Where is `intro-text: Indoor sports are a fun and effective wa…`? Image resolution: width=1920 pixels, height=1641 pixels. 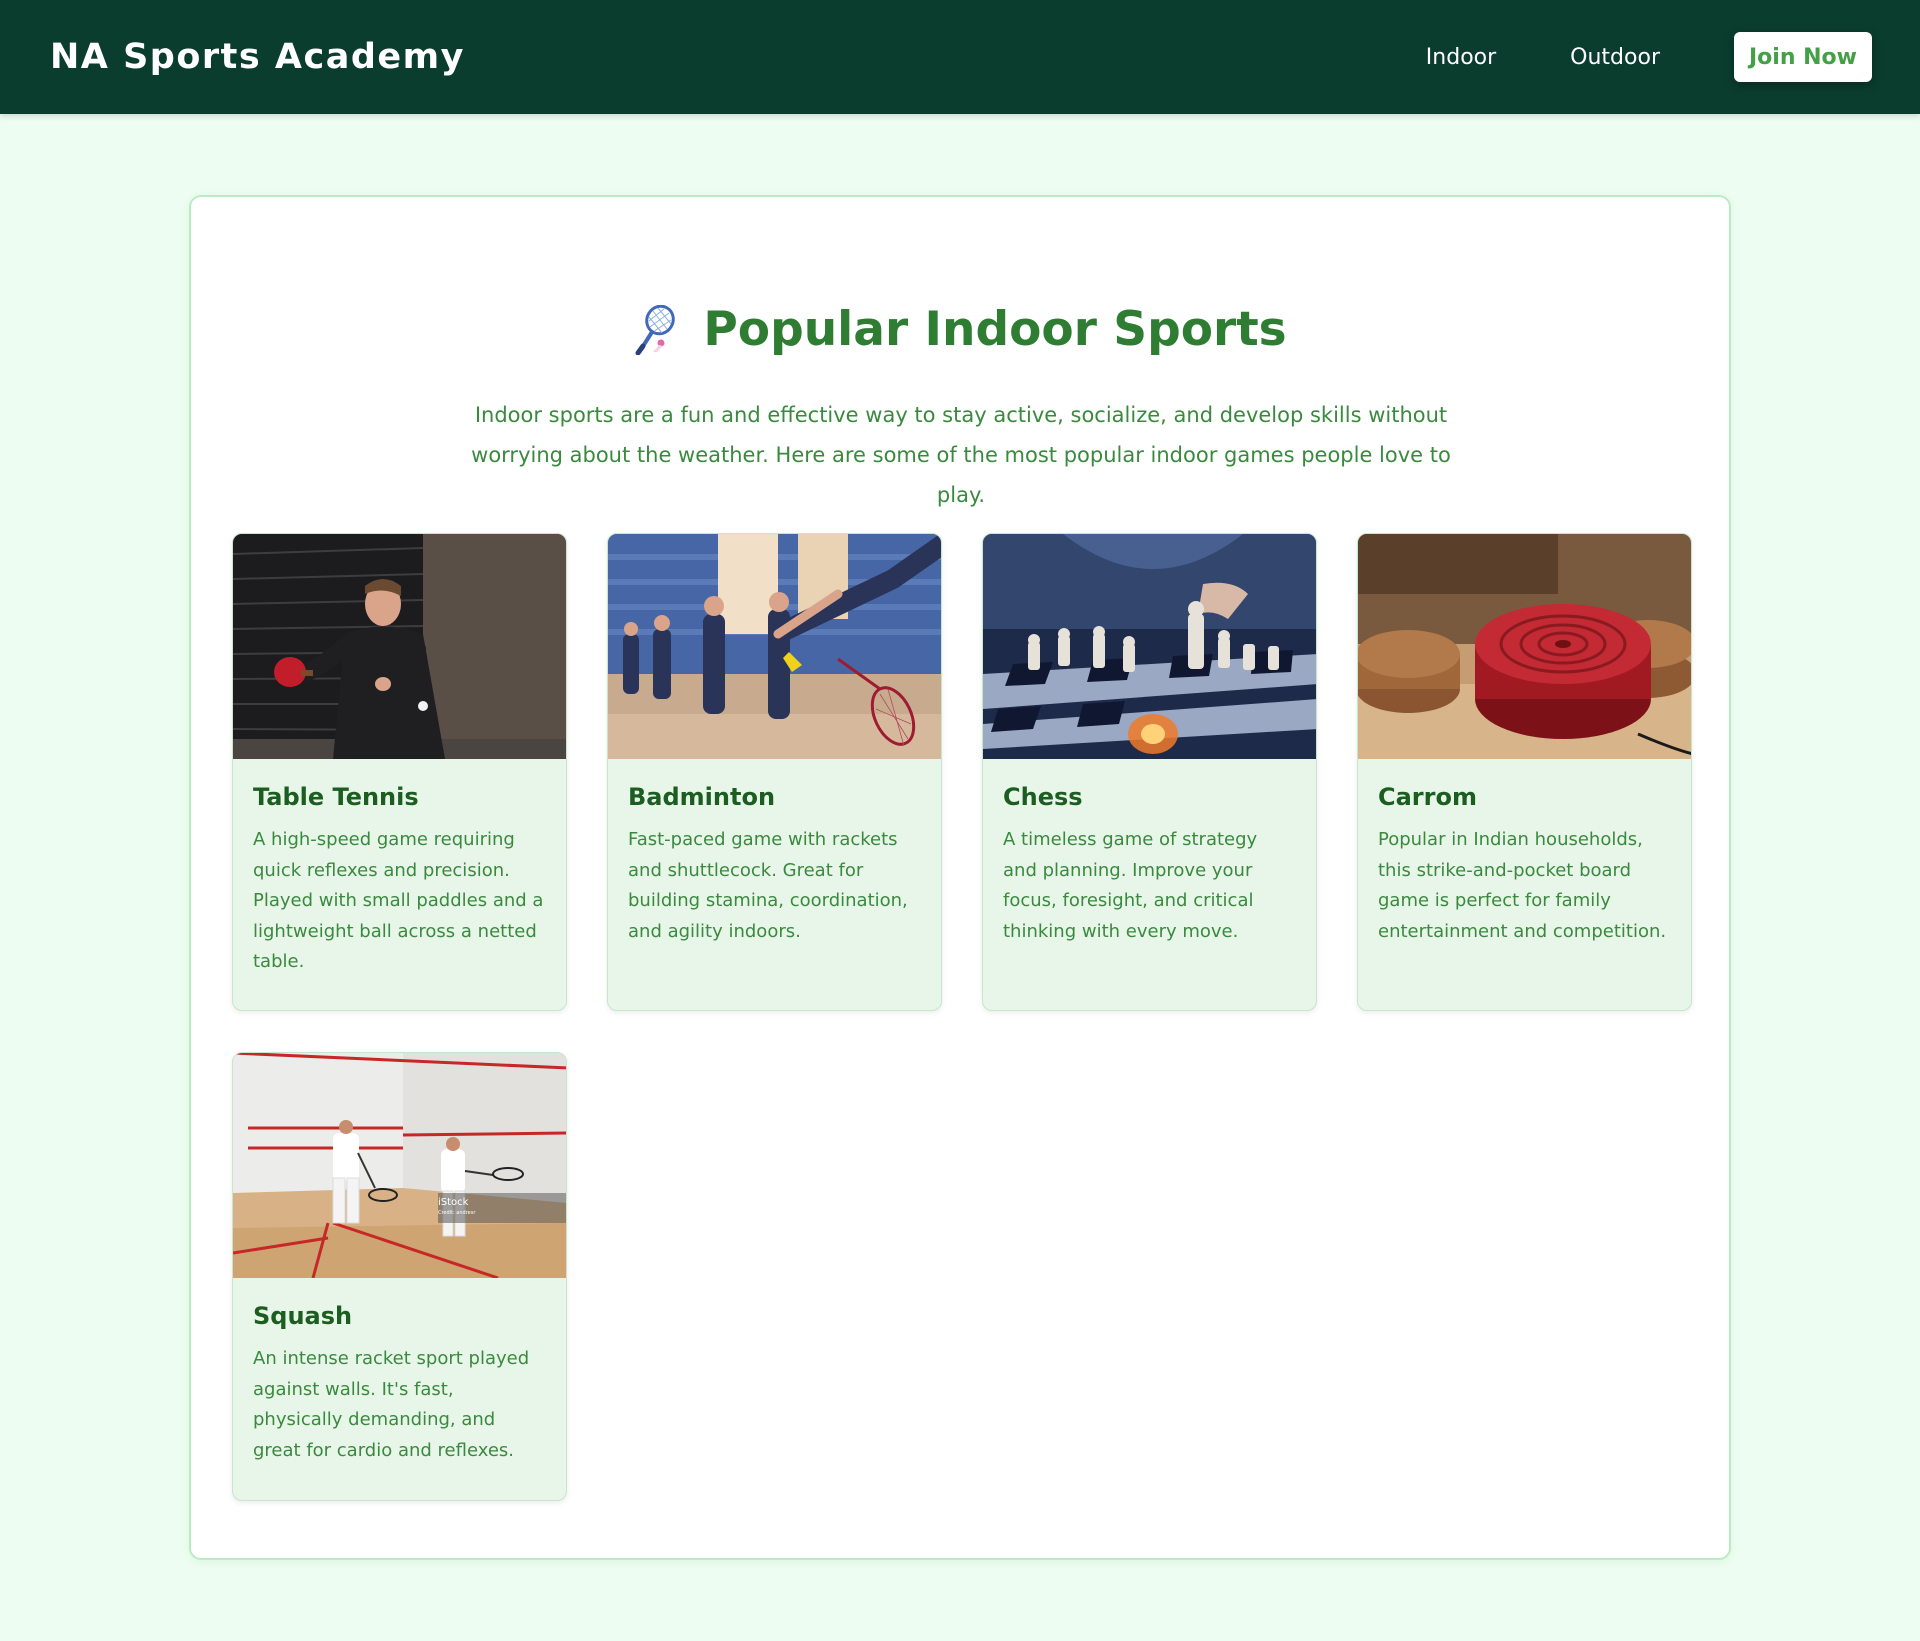 intro-text: Indoor sports are a fun and effective wa… is located at coordinates (961, 455).